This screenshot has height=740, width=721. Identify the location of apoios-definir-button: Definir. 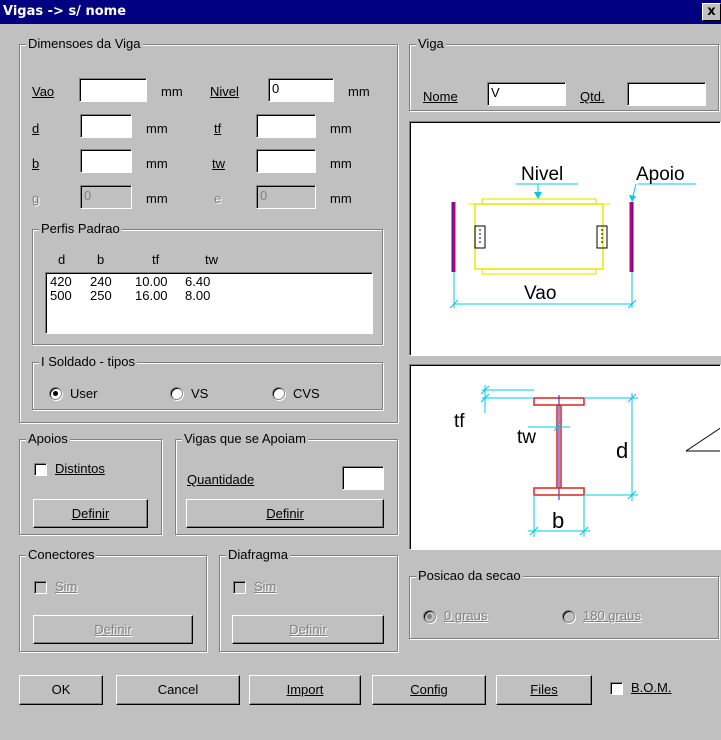
(90, 513).